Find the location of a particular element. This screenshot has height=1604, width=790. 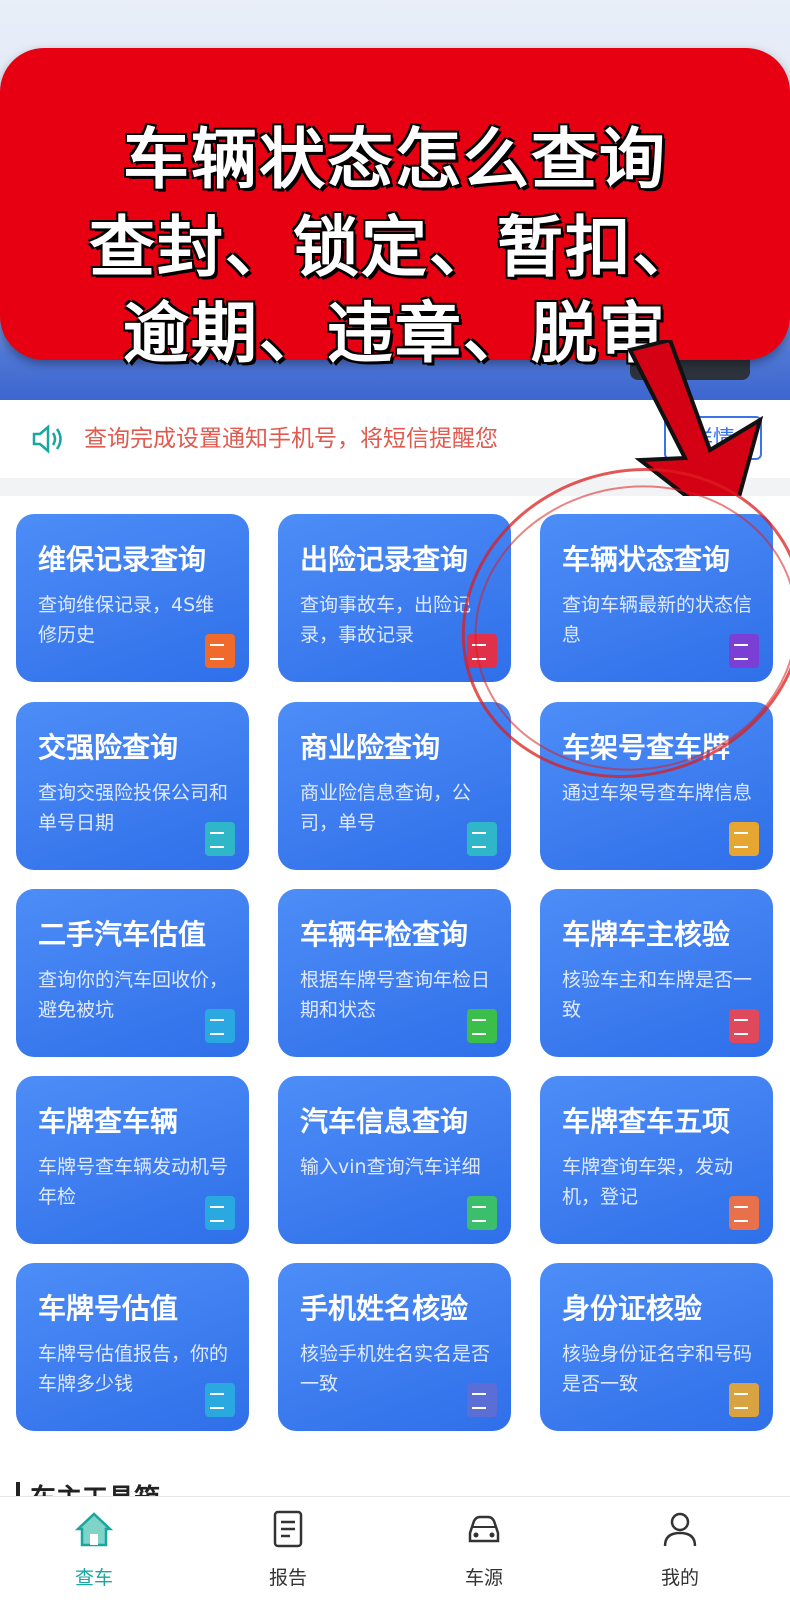

card-id-verification: 身份证核验 核验身份证名字和号码是否一致 is located at coordinates (656, 1347).